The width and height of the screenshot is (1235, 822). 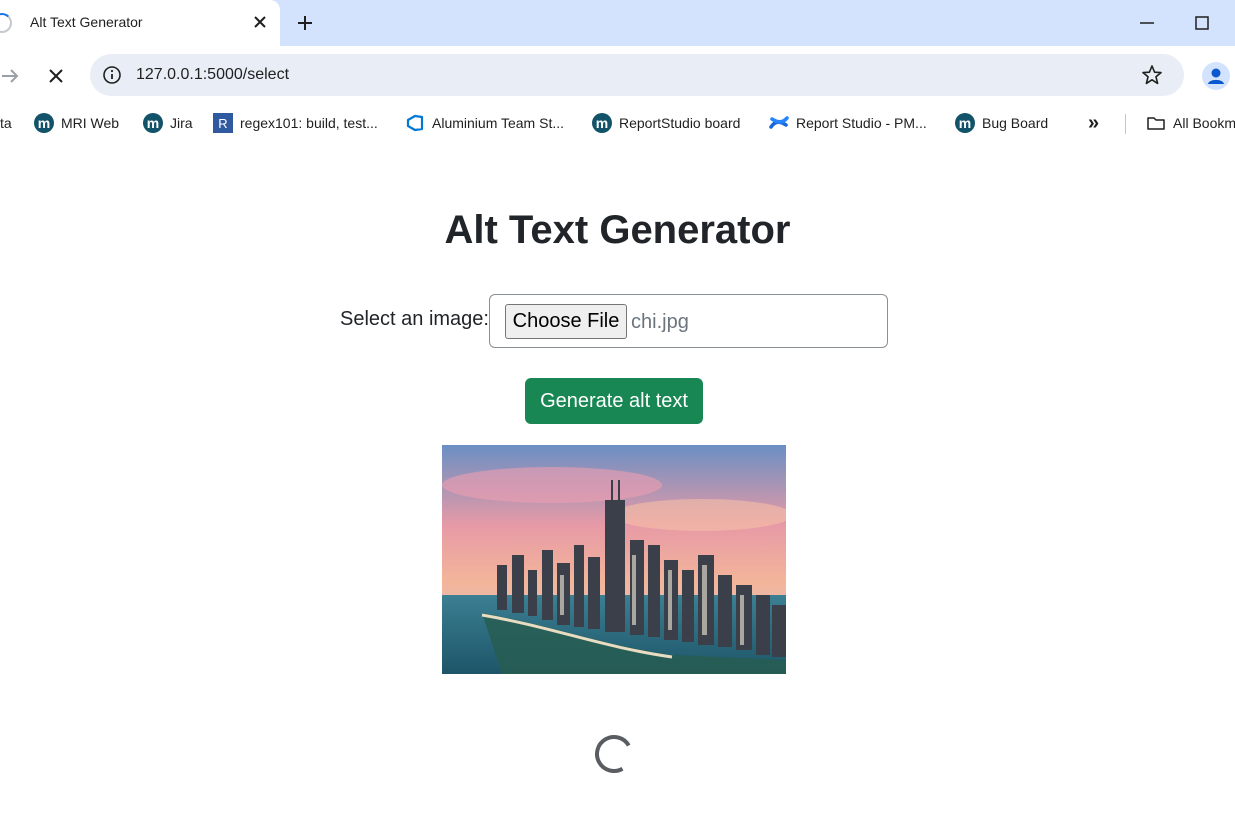 I want to click on file-input: Choose File chi.jpg, so click(x=688, y=321).